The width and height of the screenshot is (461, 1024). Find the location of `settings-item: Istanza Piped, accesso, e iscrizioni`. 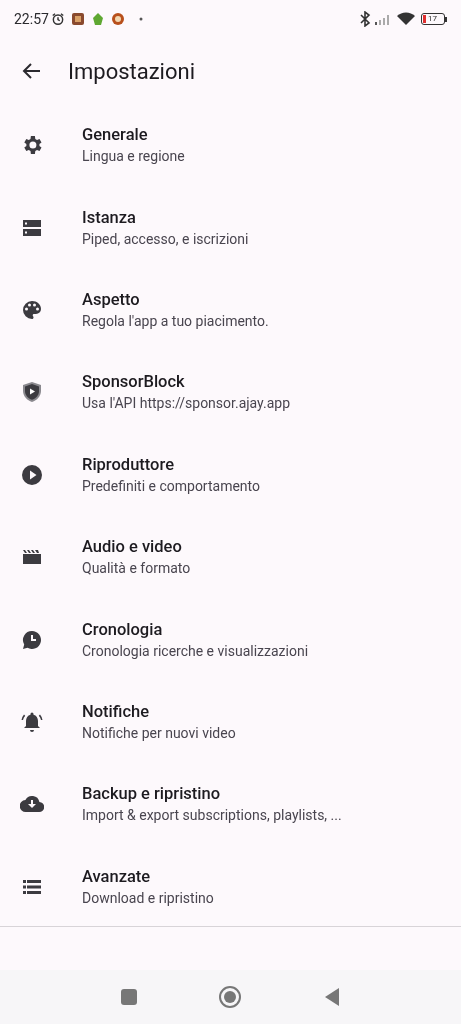

settings-item: Istanza Piped, accesso, e iscrizioni is located at coordinates (230, 227).